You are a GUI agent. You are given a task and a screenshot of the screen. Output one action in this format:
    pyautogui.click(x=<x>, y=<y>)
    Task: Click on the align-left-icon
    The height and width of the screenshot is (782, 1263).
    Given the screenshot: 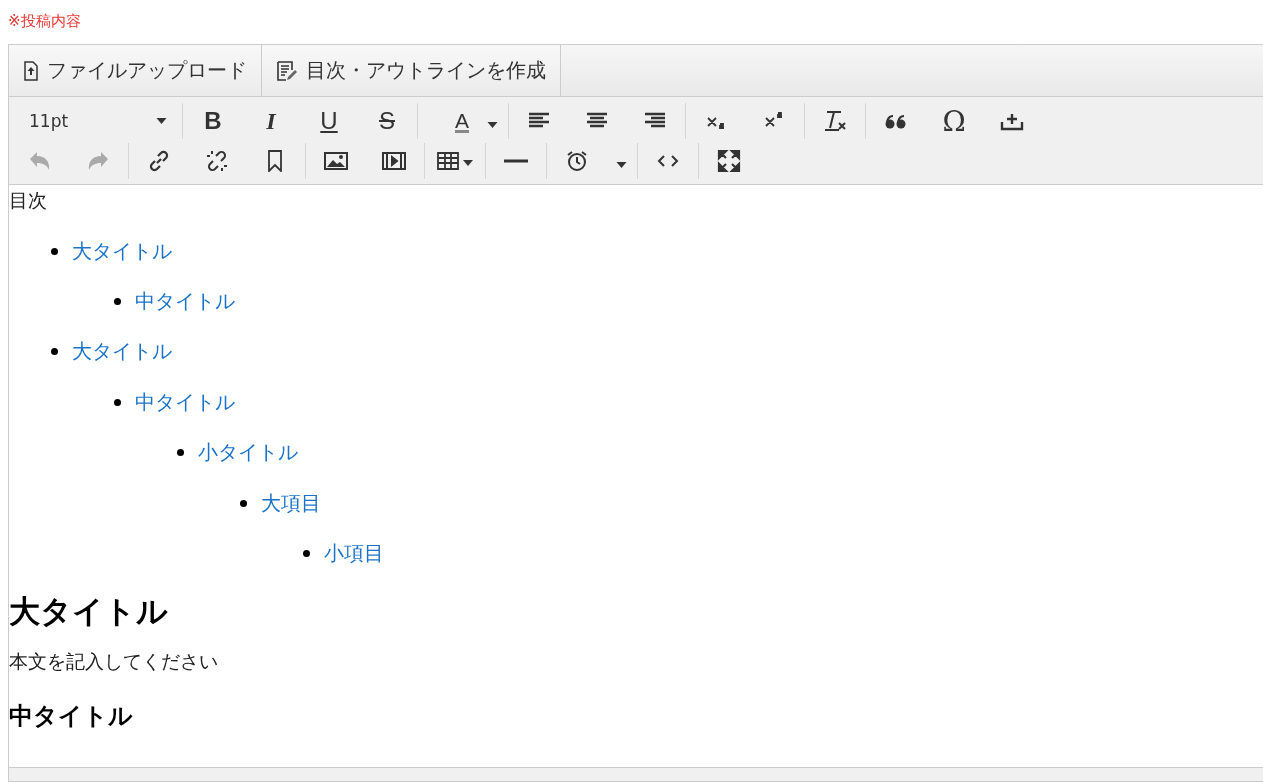 What is the action you would take?
    pyautogui.click(x=539, y=121)
    